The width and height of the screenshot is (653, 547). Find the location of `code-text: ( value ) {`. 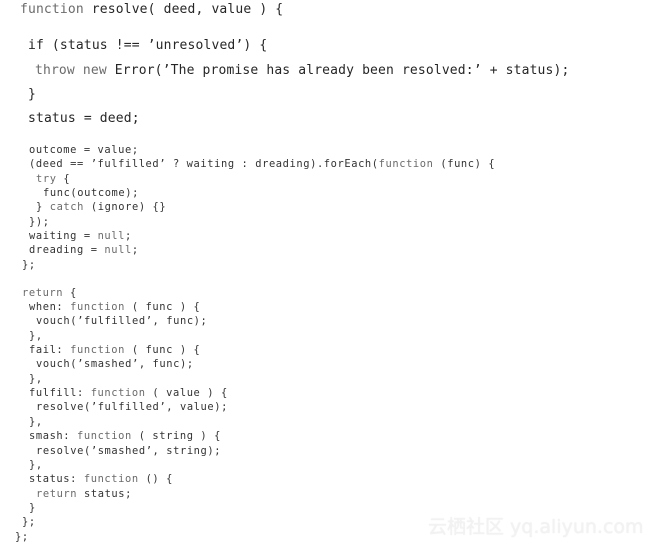

code-text: ( value ) { is located at coordinates (186, 393).